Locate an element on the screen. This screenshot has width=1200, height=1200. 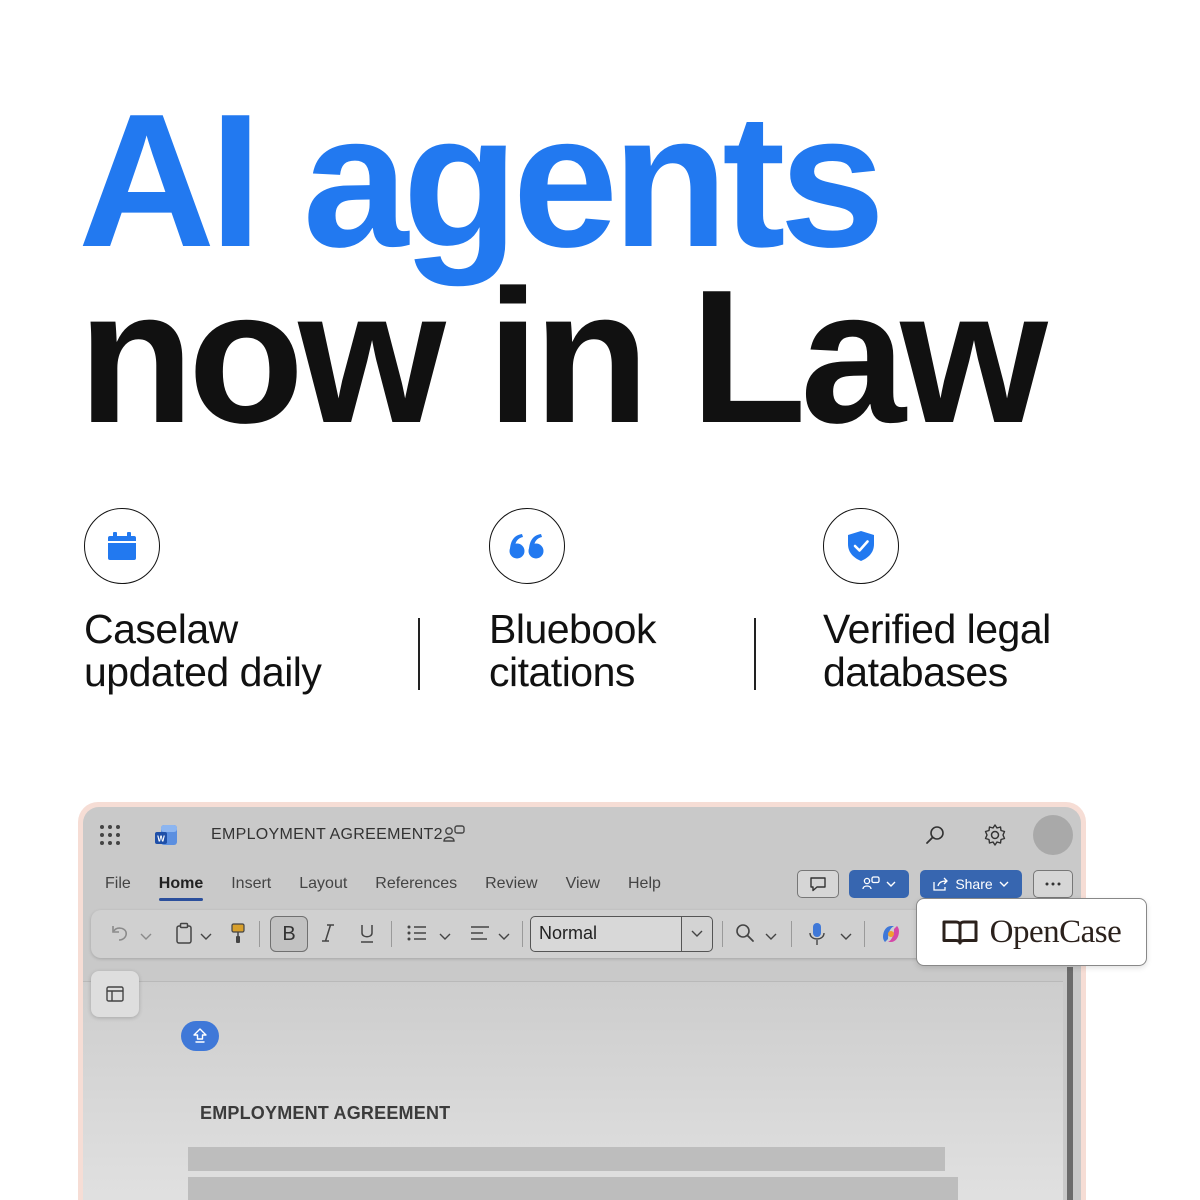
undo-icon is located at coordinates (120, 935).